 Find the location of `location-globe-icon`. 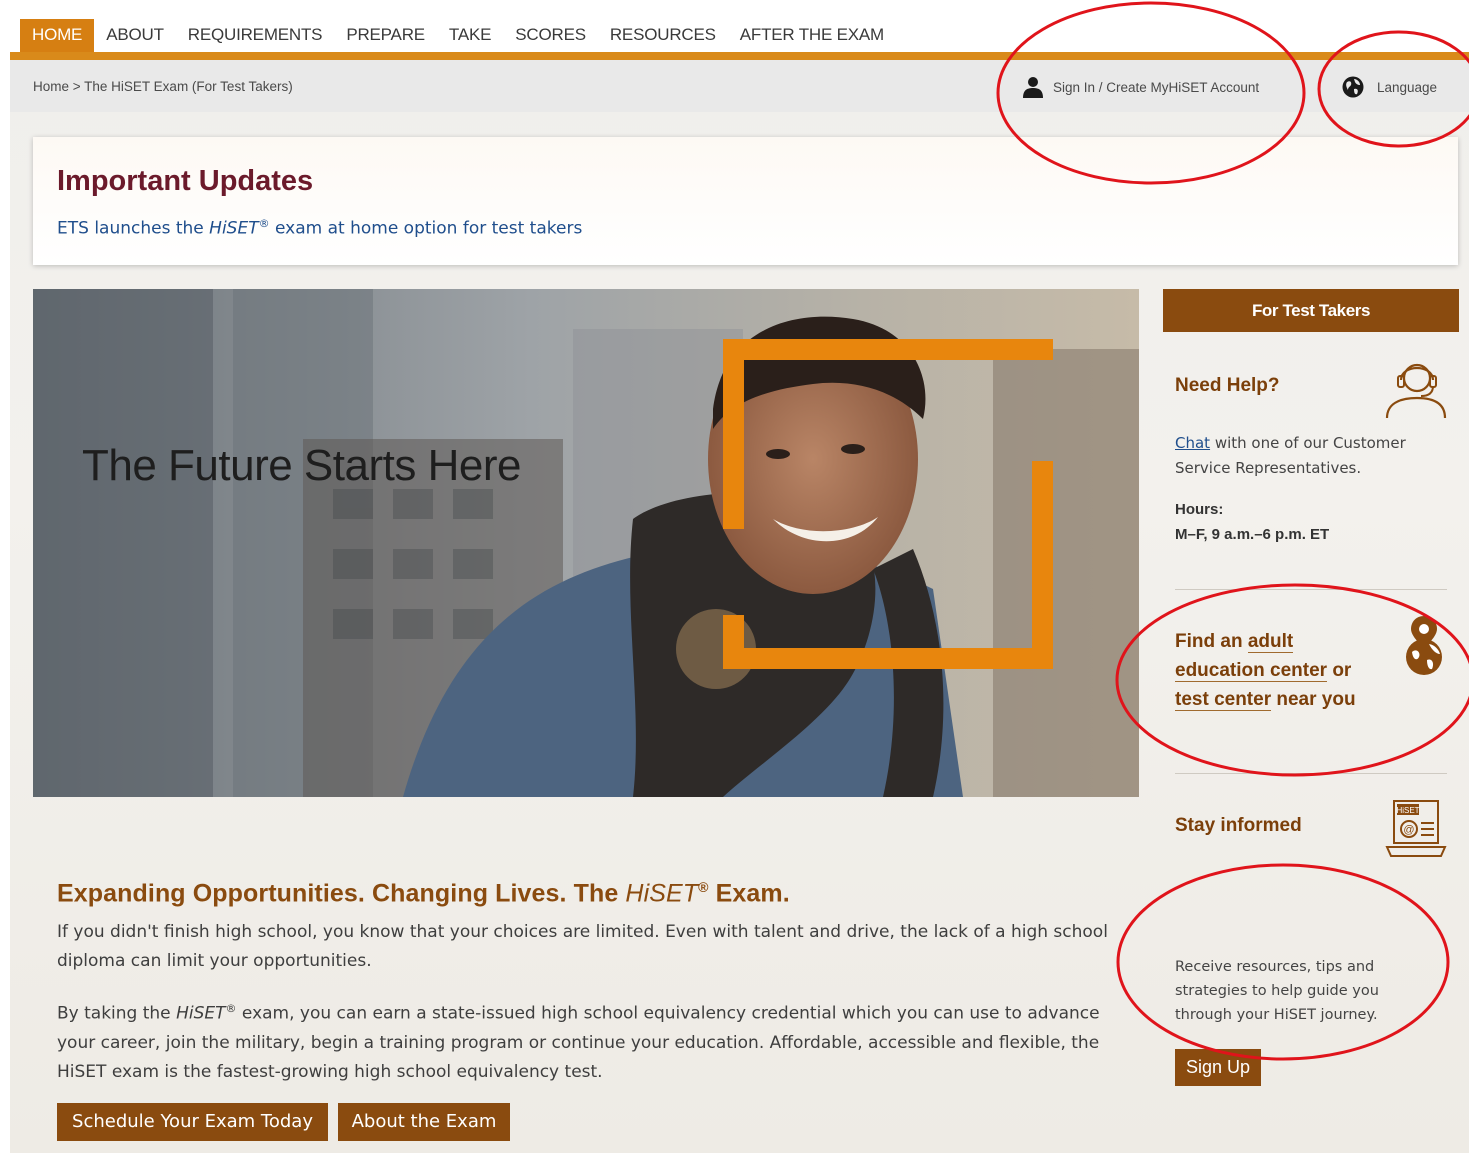

location-globe-icon is located at coordinates (1424, 645).